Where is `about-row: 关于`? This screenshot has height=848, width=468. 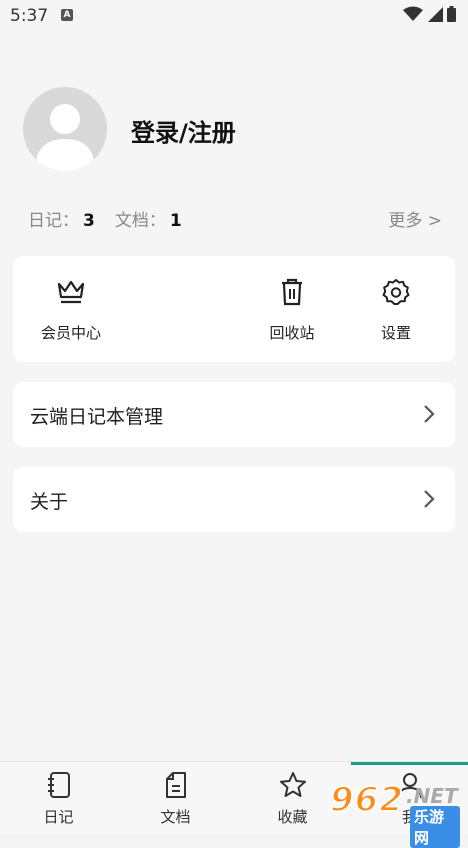
about-row: 关于 is located at coordinates (234, 499).